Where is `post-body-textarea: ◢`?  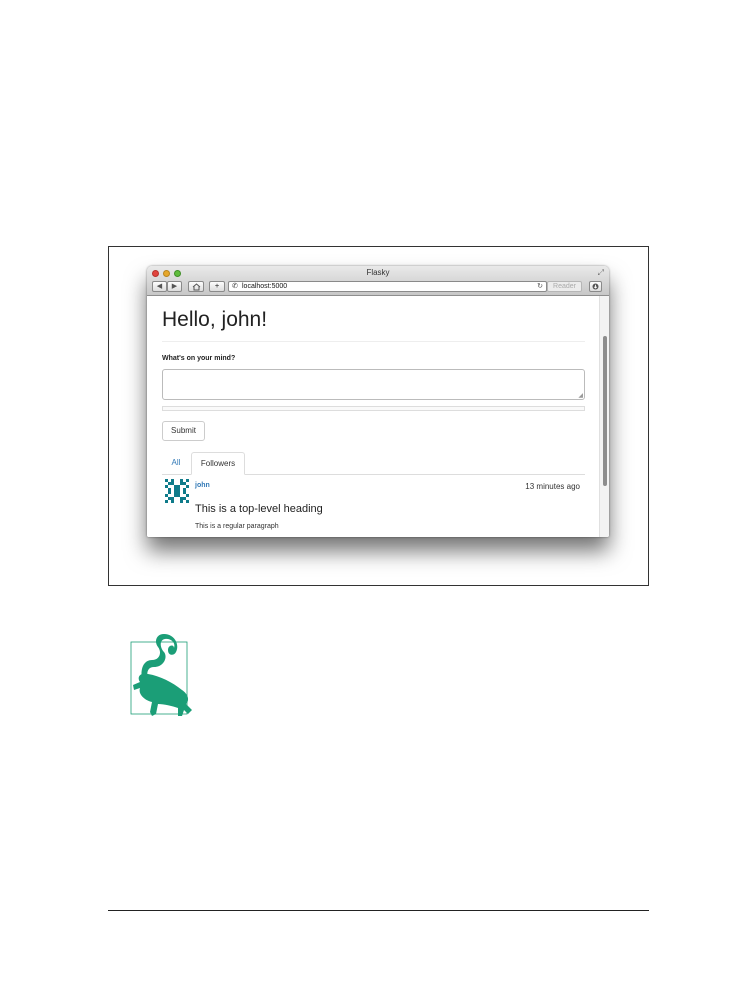
post-body-textarea: ◢ is located at coordinates (373, 384).